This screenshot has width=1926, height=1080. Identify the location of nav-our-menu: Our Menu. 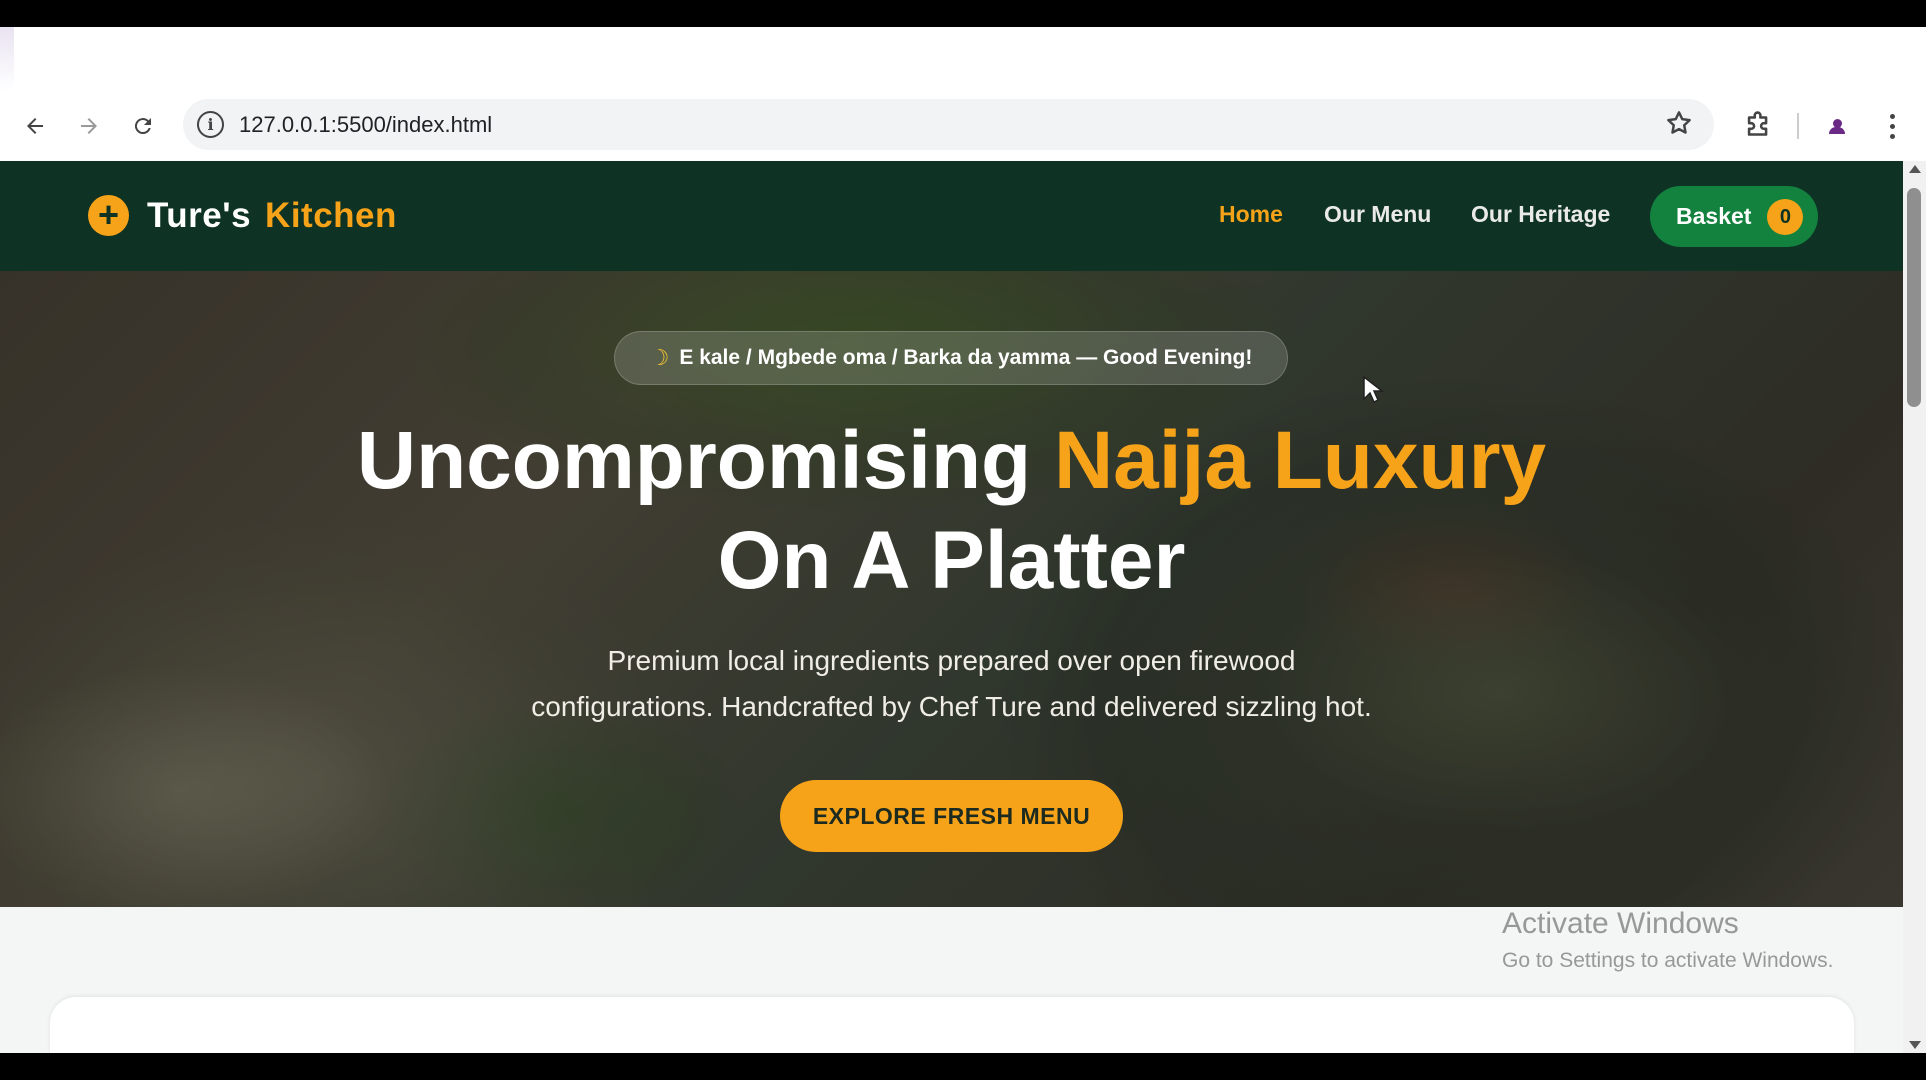
(1377, 214).